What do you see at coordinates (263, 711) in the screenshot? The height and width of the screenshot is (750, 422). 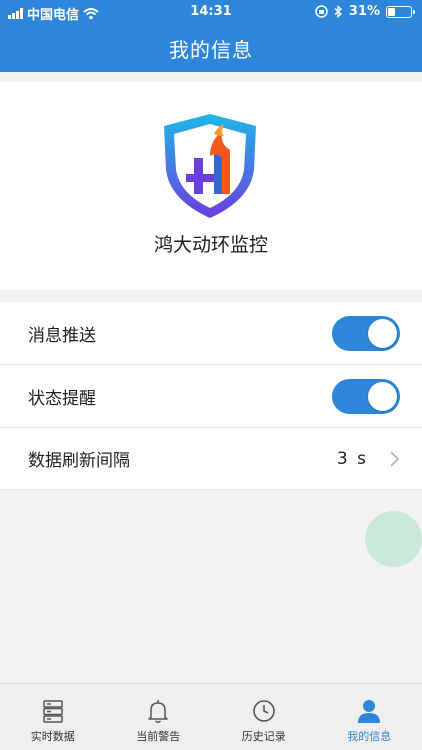 I see `clock-icon` at bounding box center [263, 711].